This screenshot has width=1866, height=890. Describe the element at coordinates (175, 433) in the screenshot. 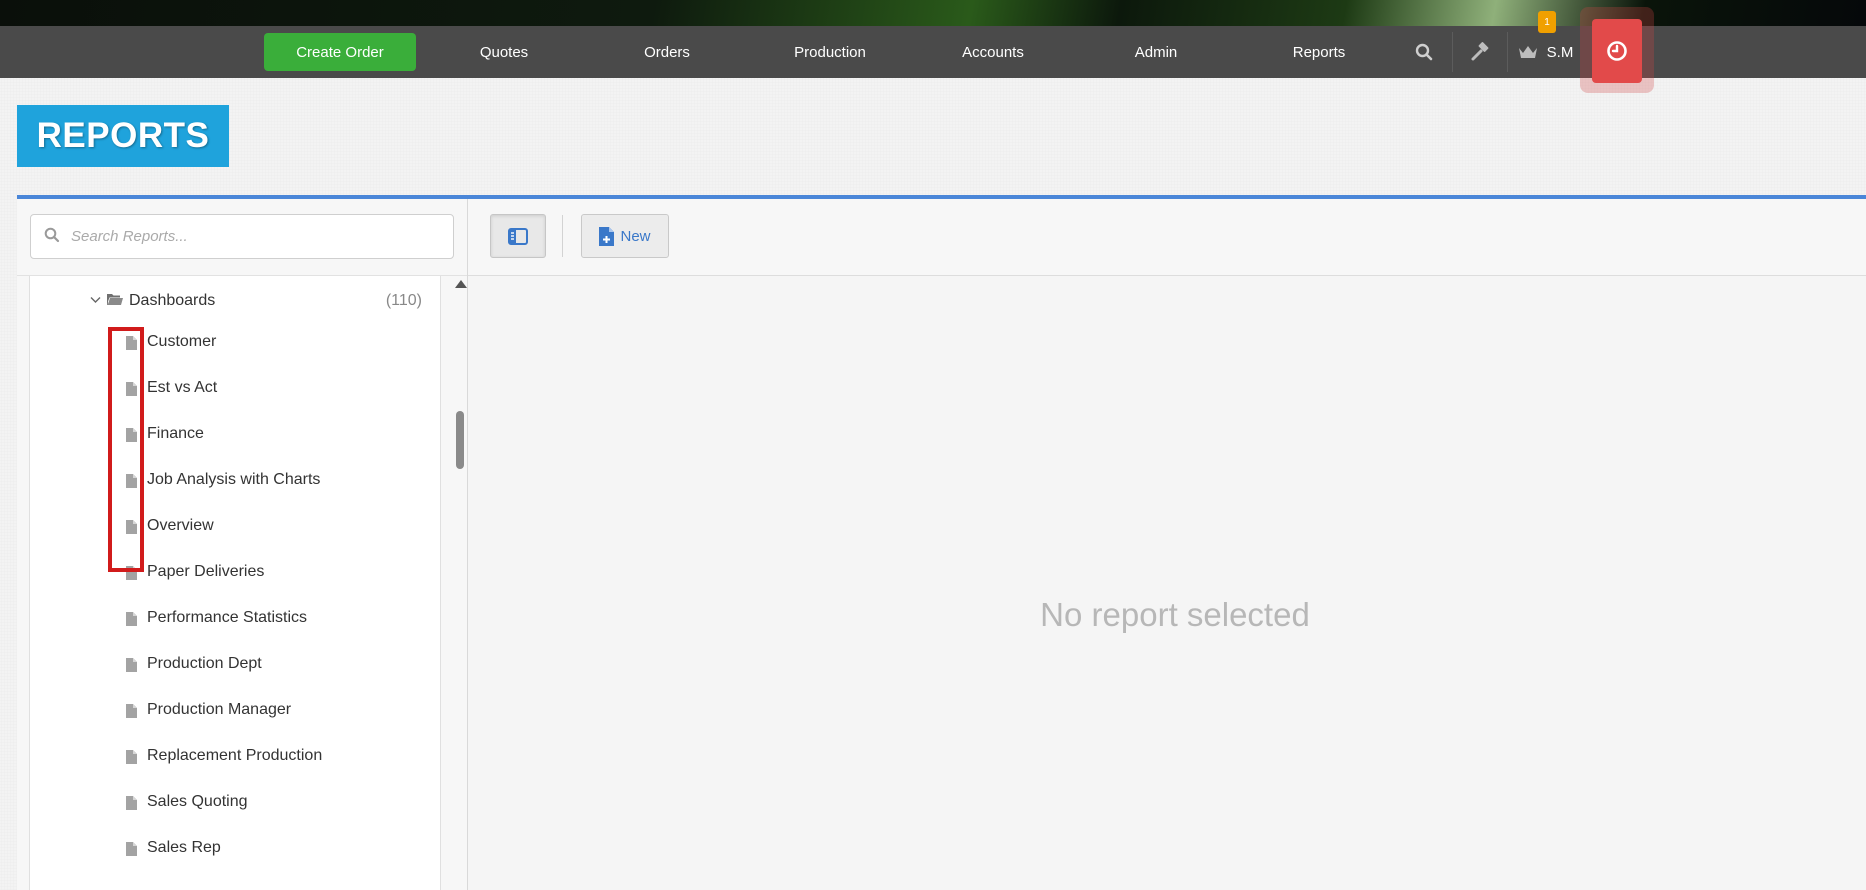

I see `report-item-label: Finance` at that location.